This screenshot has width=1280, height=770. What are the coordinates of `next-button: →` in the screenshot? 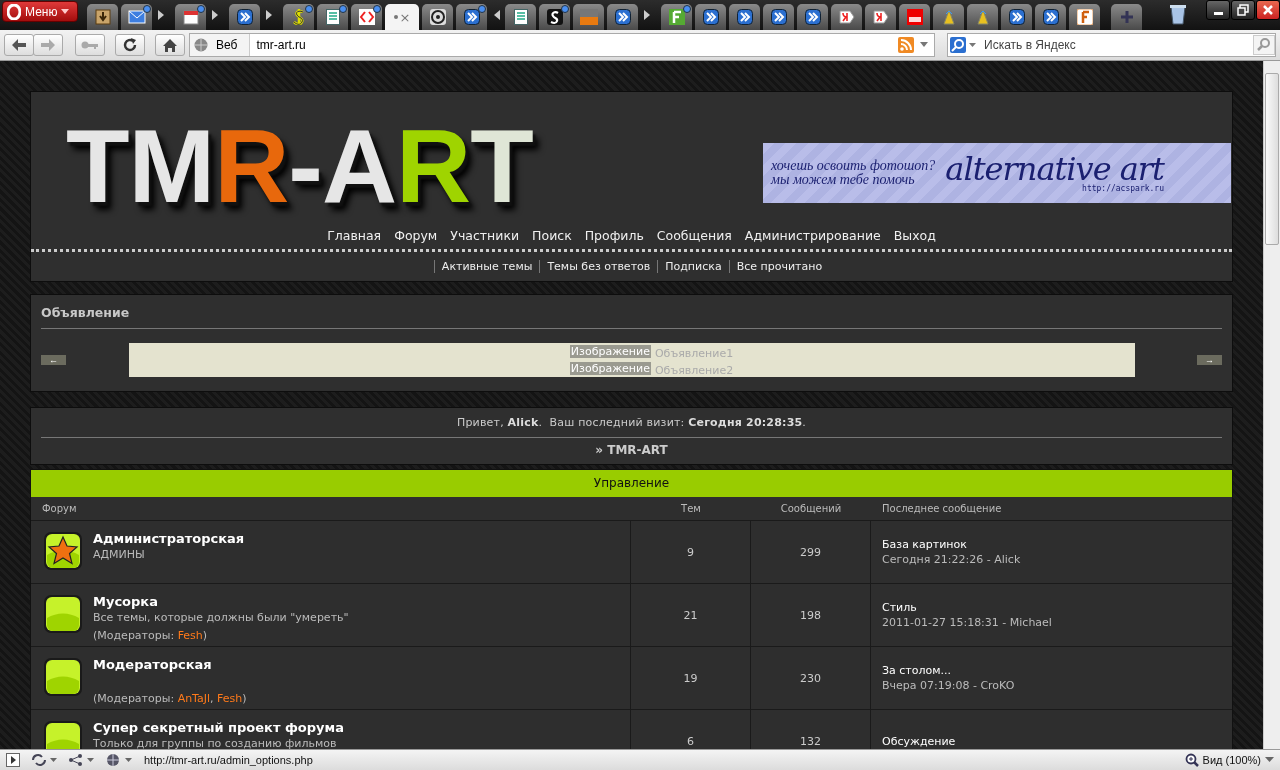 It's located at (1209, 360).